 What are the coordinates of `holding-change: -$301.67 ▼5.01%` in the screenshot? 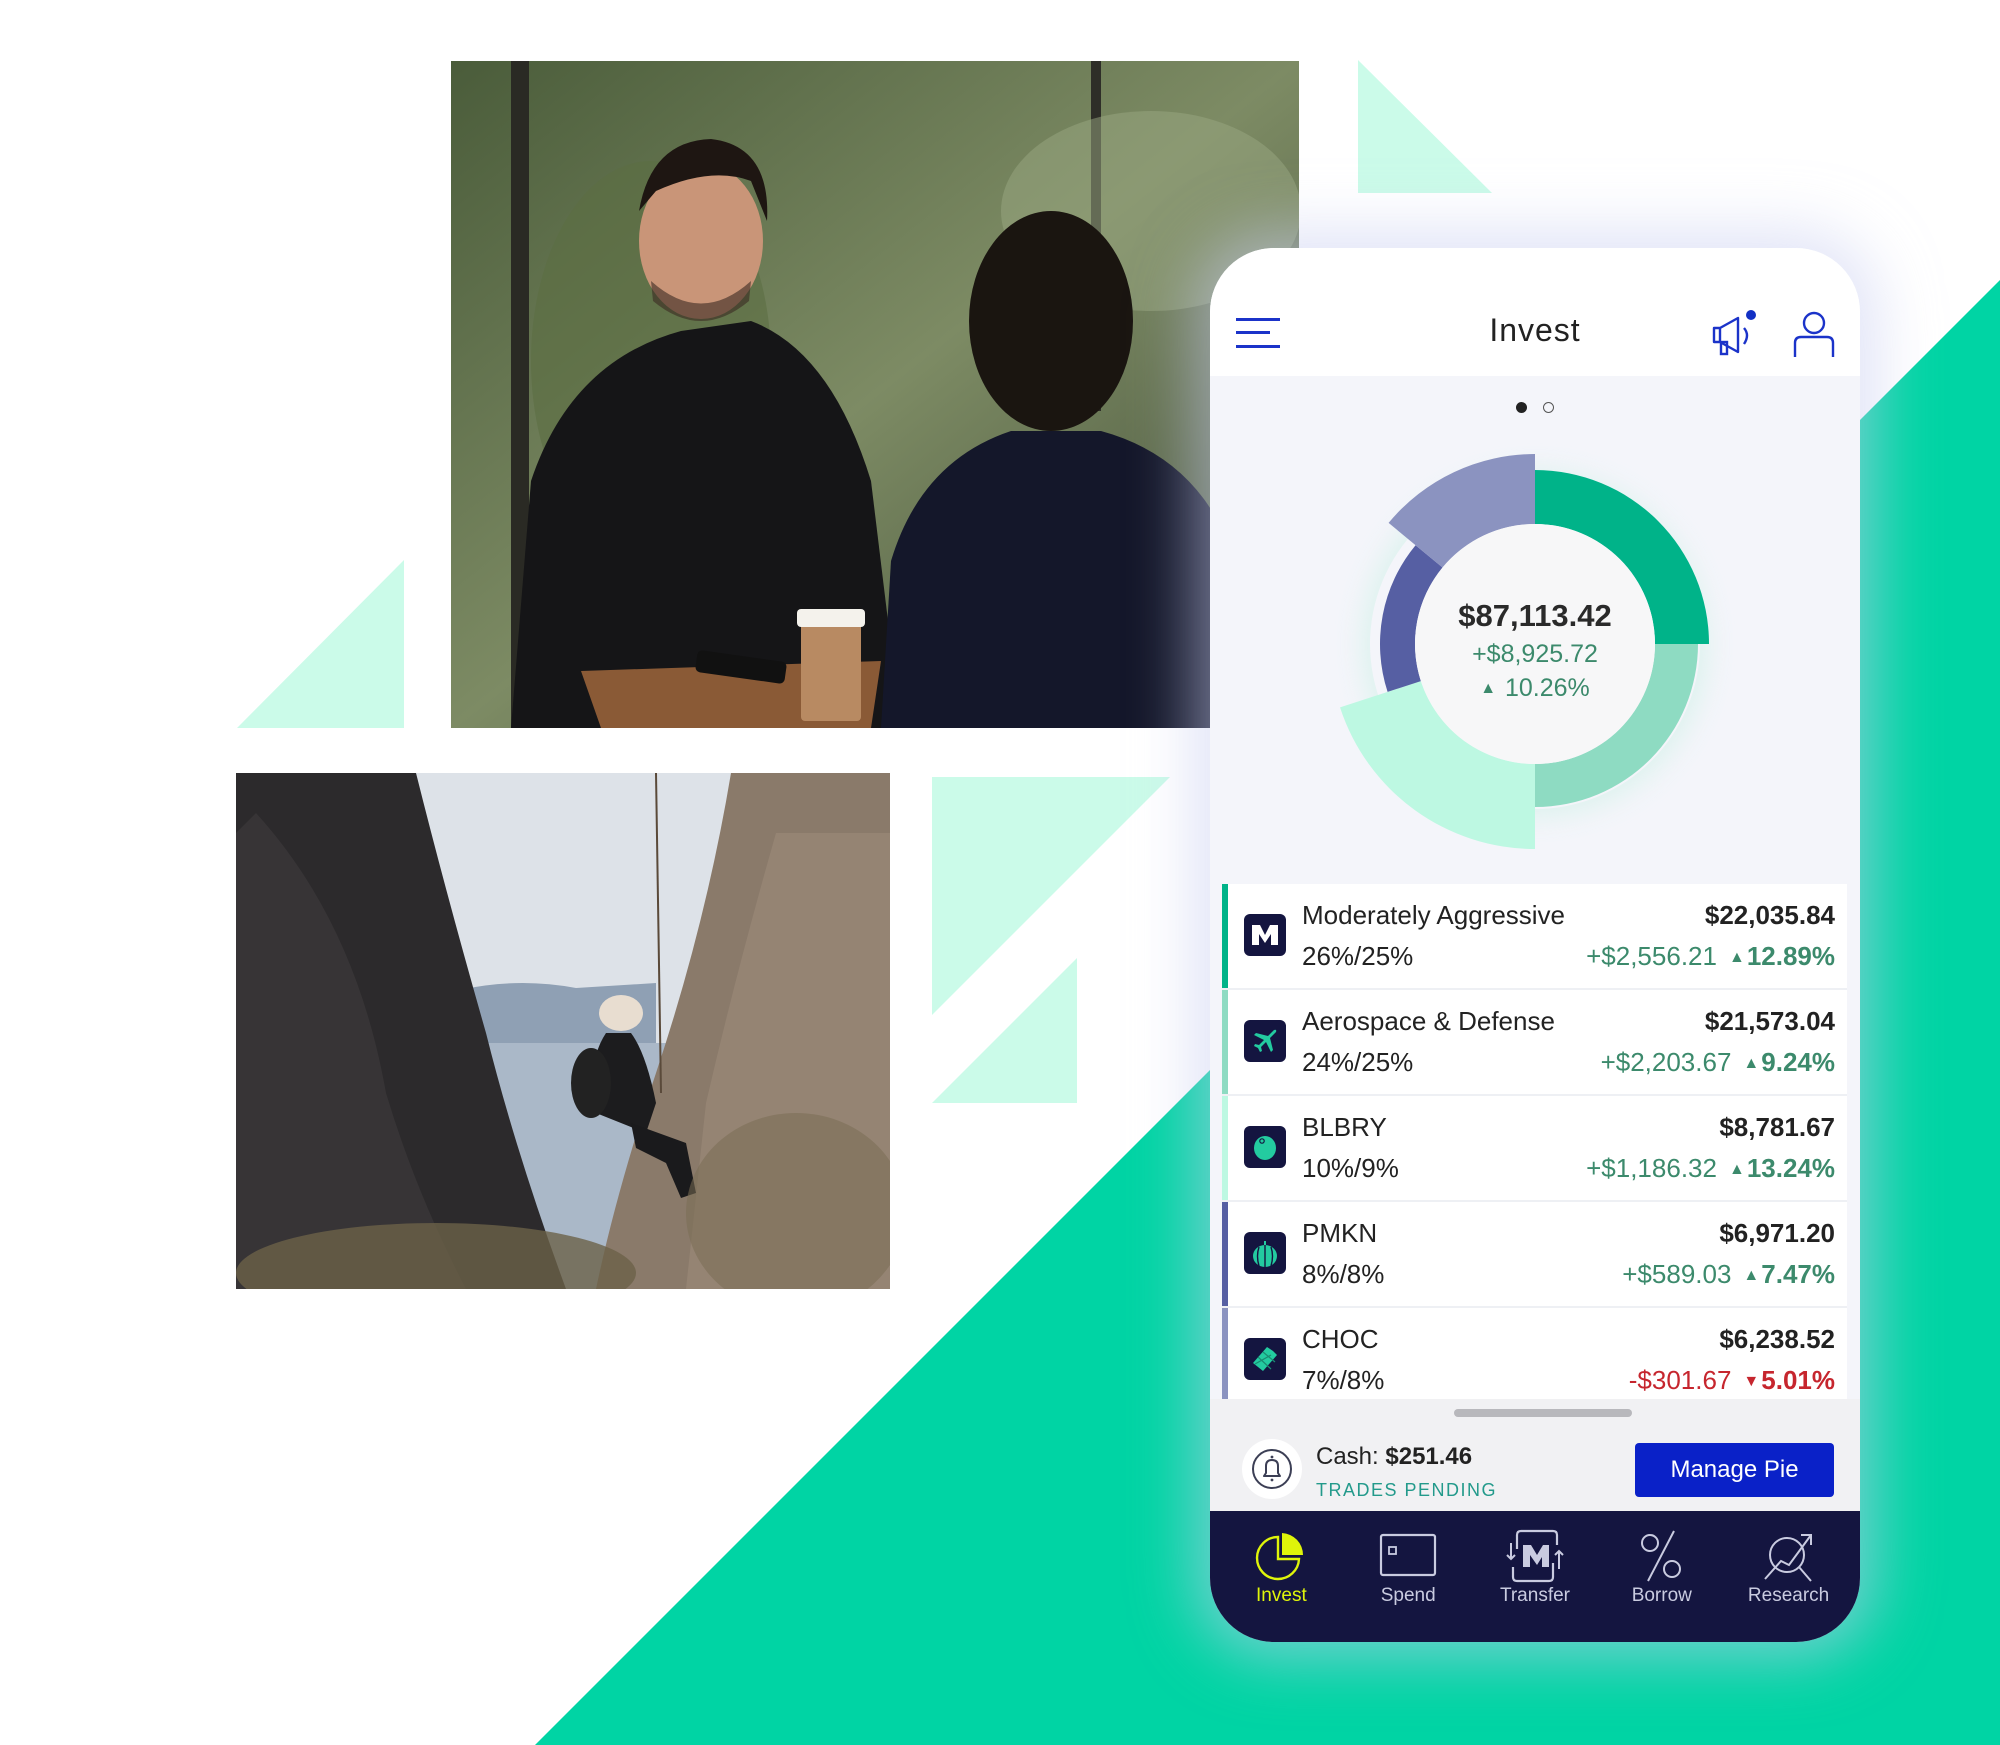 It's located at (1732, 1380).